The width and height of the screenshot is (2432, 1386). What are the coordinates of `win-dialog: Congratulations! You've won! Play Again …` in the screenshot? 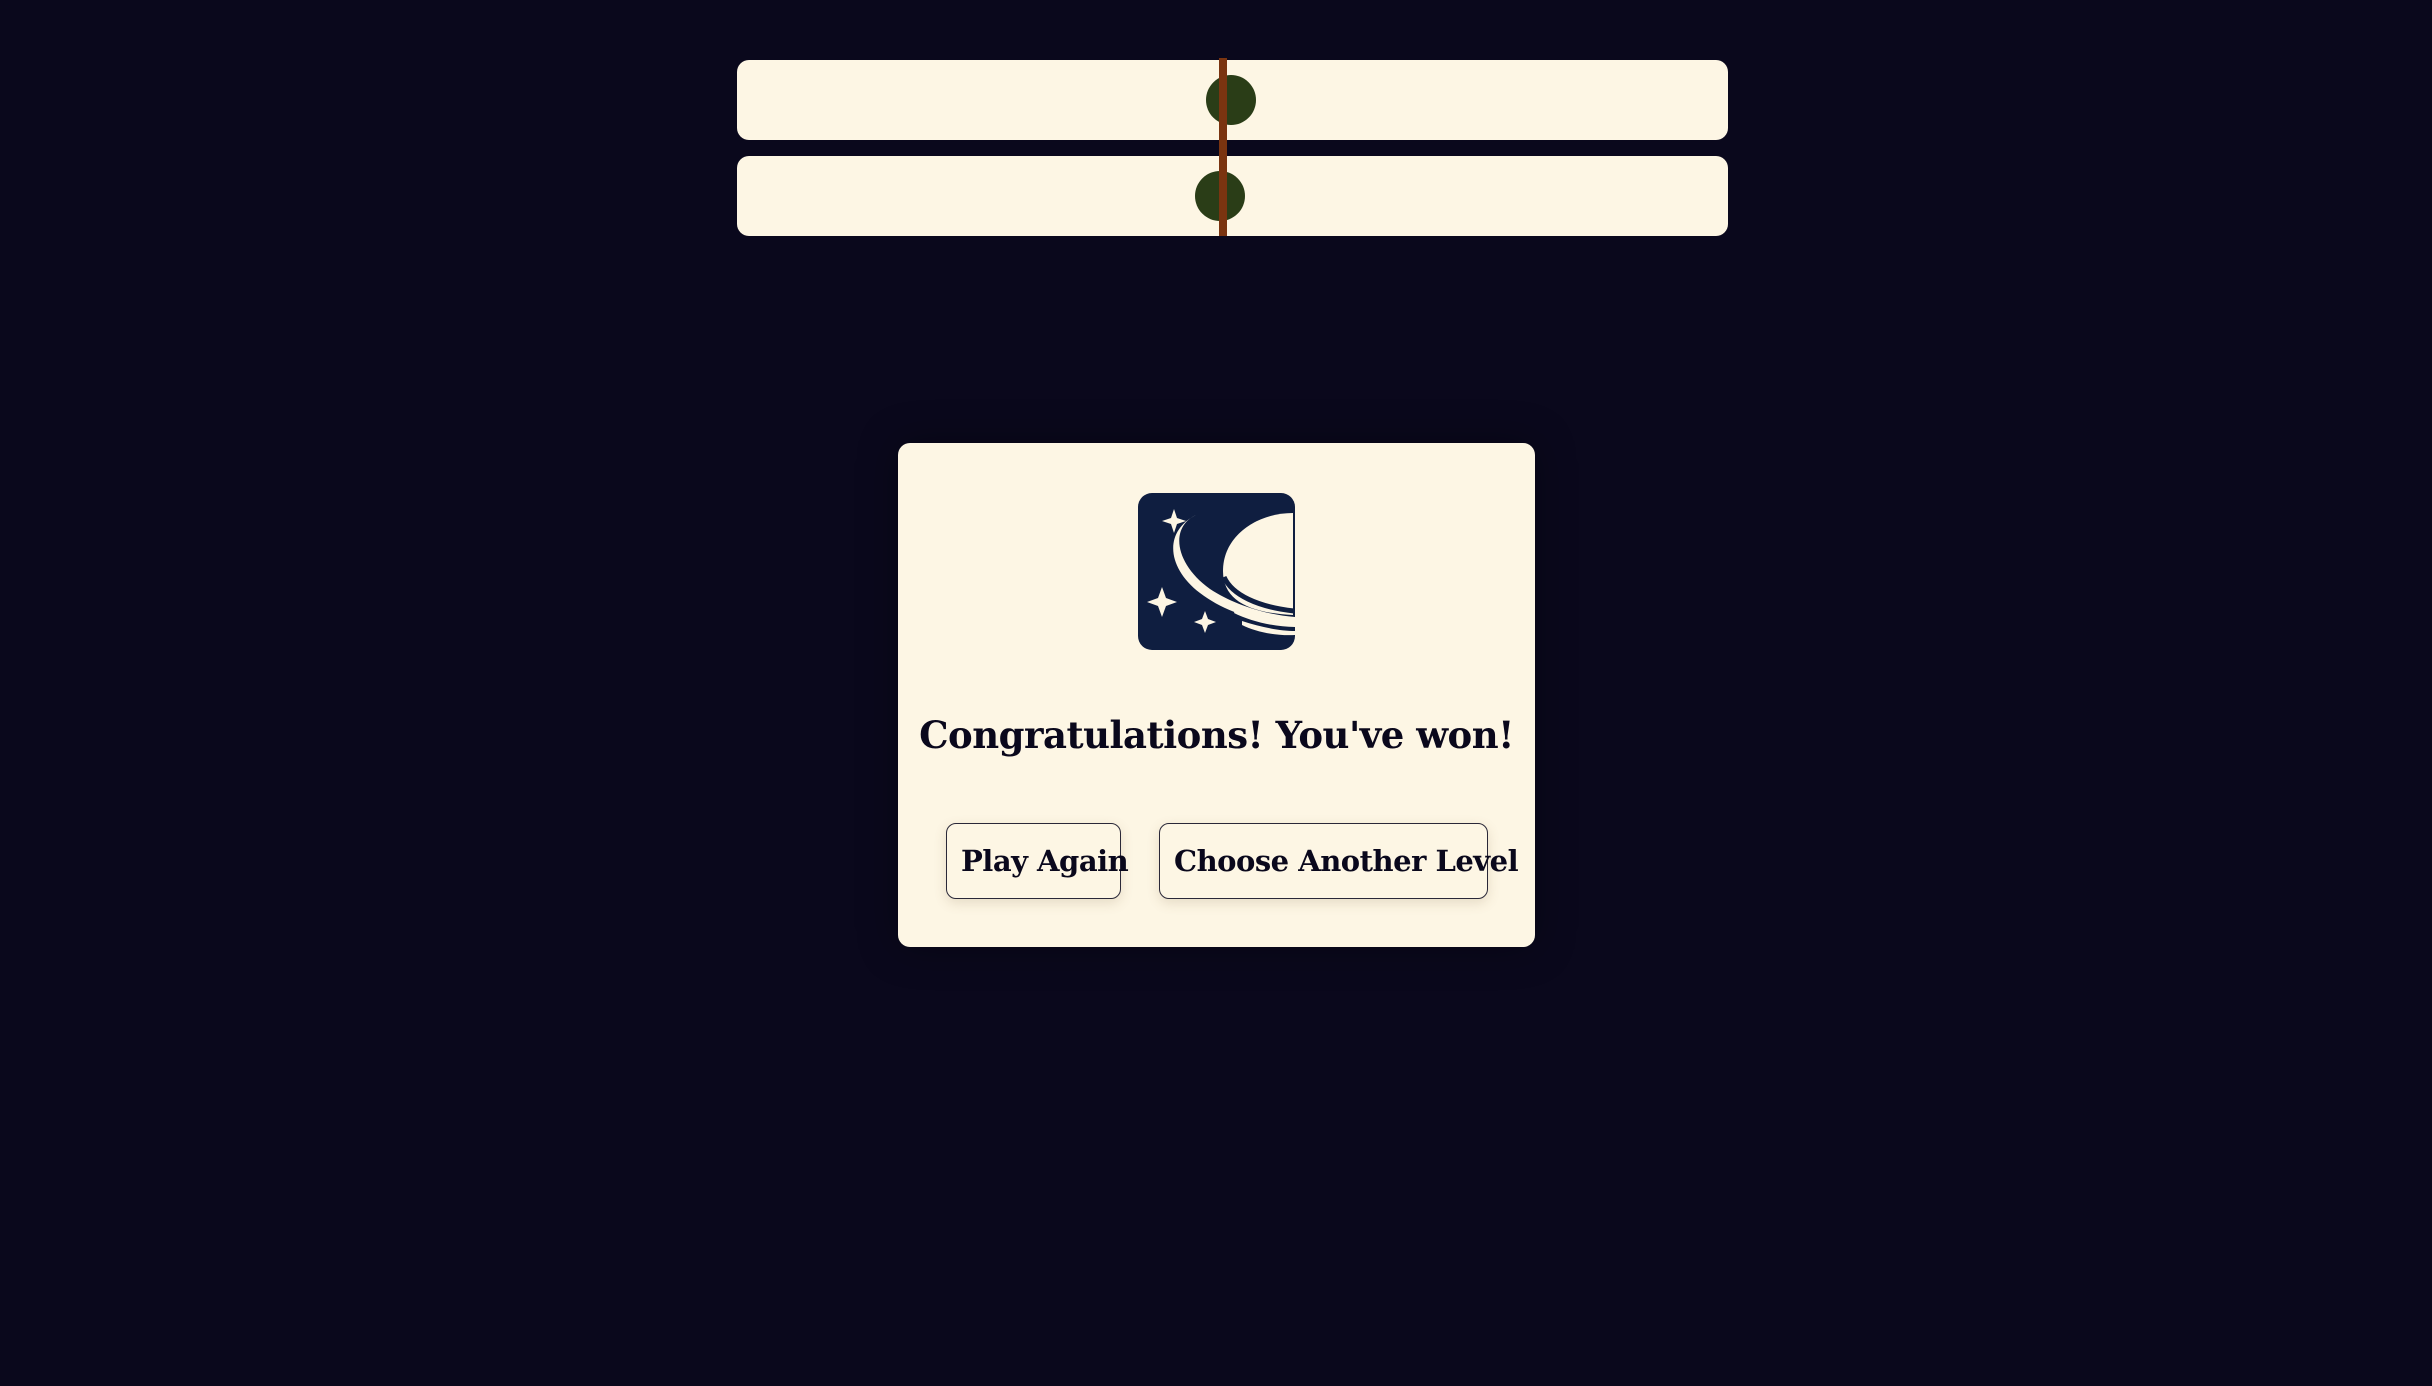 It's located at (1216, 695).